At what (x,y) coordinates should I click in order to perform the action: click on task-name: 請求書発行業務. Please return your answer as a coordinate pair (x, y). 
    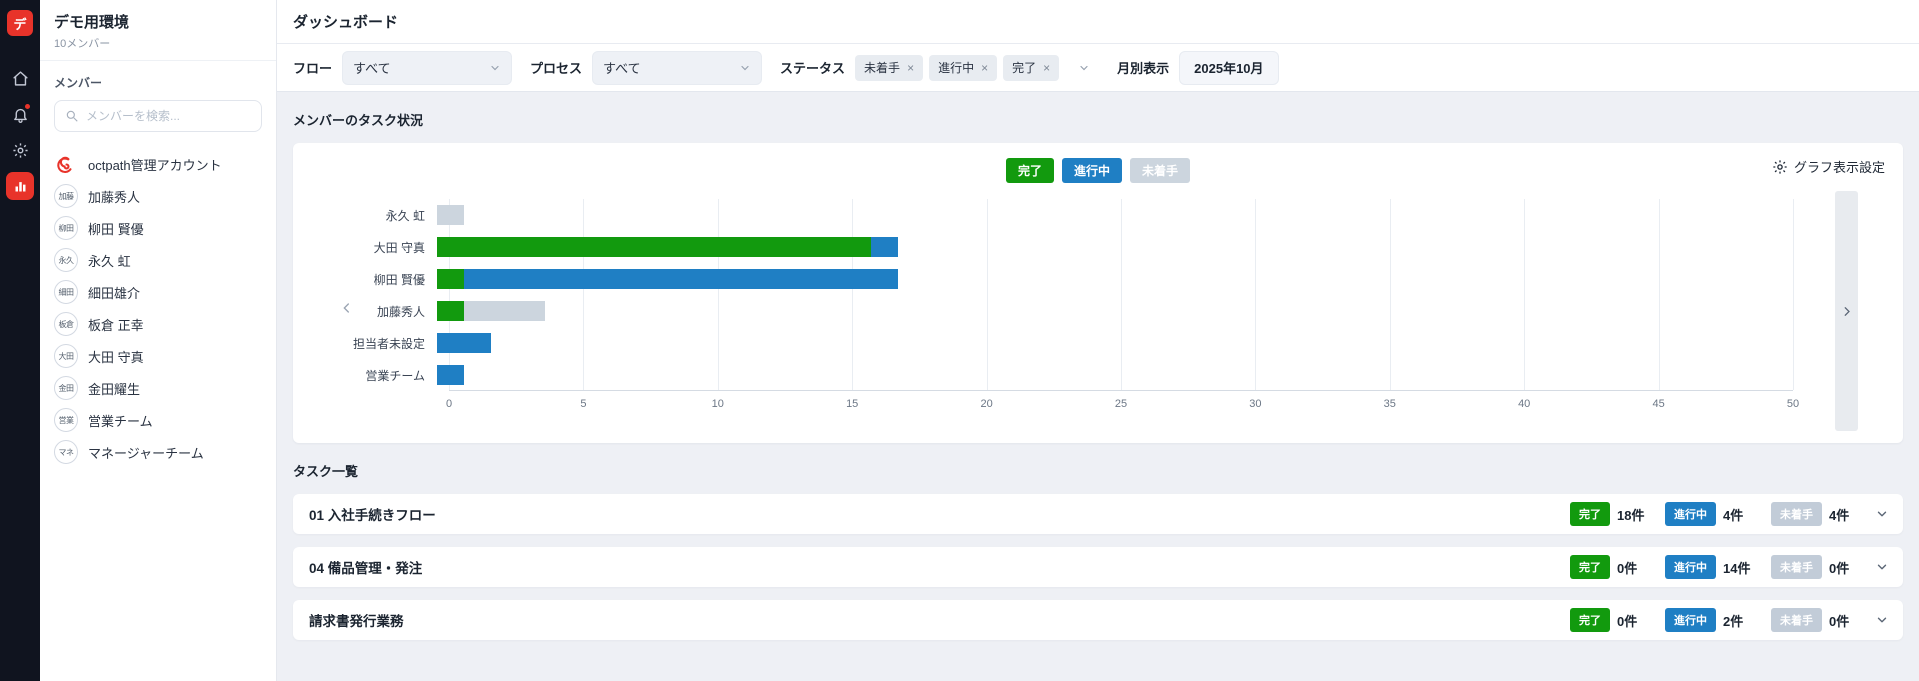
    Looking at the image, I should click on (356, 621).